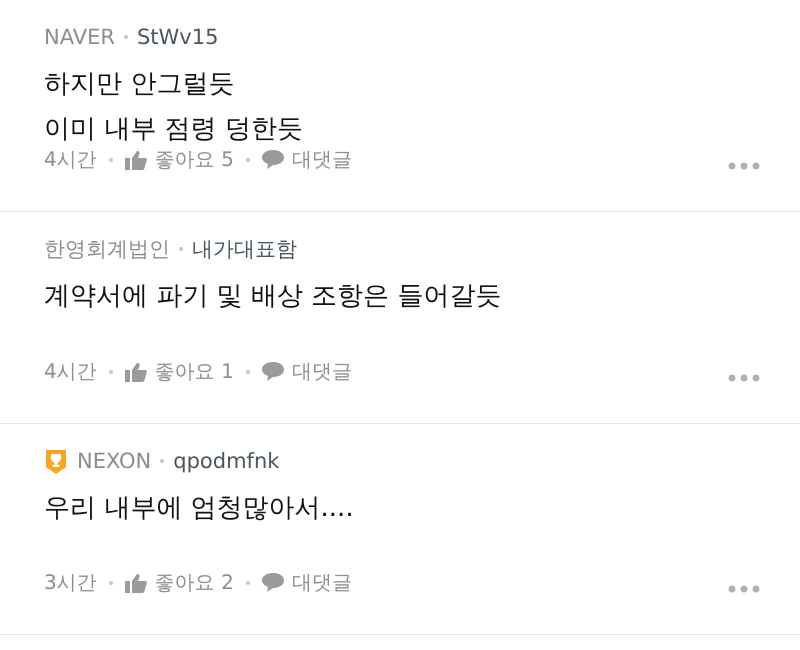  What do you see at coordinates (140, 84) in the screenshot?
I see `comment-text: 하지만 안그럴듯` at bounding box center [140, 84].